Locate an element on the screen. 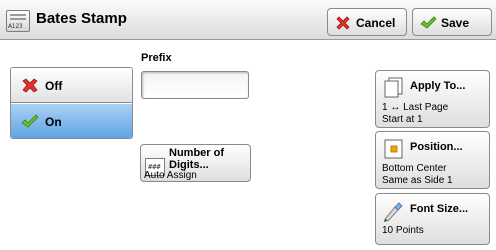 This screenshot has height=250, width=496. prefix-label: Prefix is located at coordinates (156, 58).